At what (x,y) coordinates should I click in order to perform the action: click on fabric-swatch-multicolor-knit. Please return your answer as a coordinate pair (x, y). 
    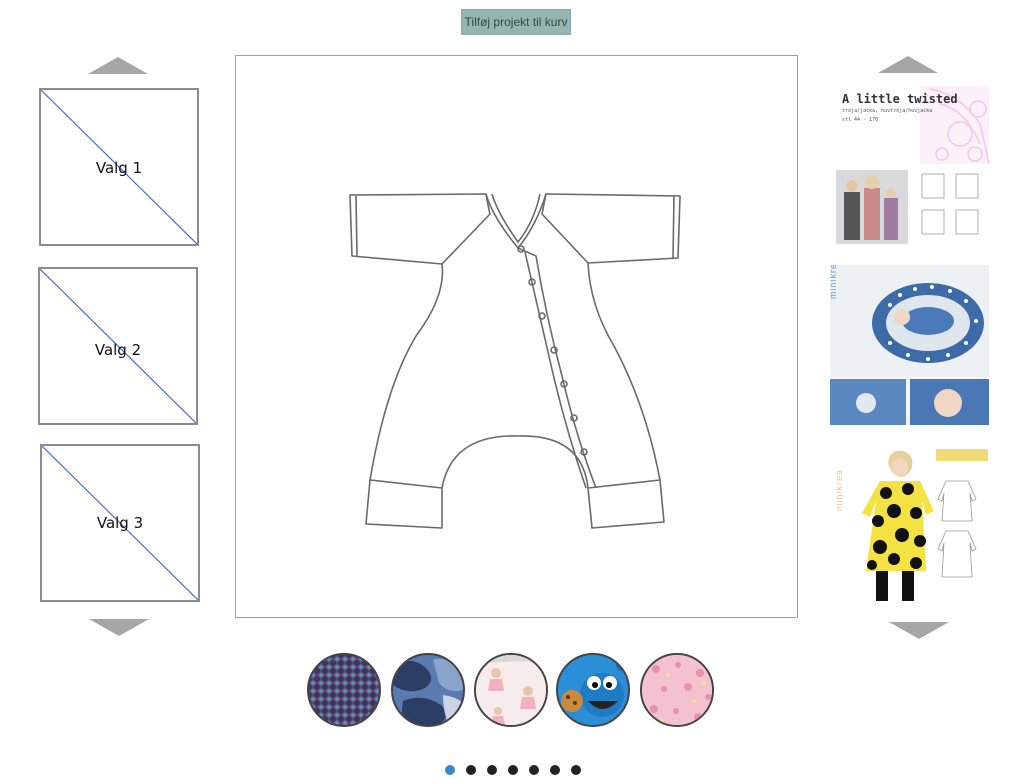
    Looking at the image, I should click on (344, 690).